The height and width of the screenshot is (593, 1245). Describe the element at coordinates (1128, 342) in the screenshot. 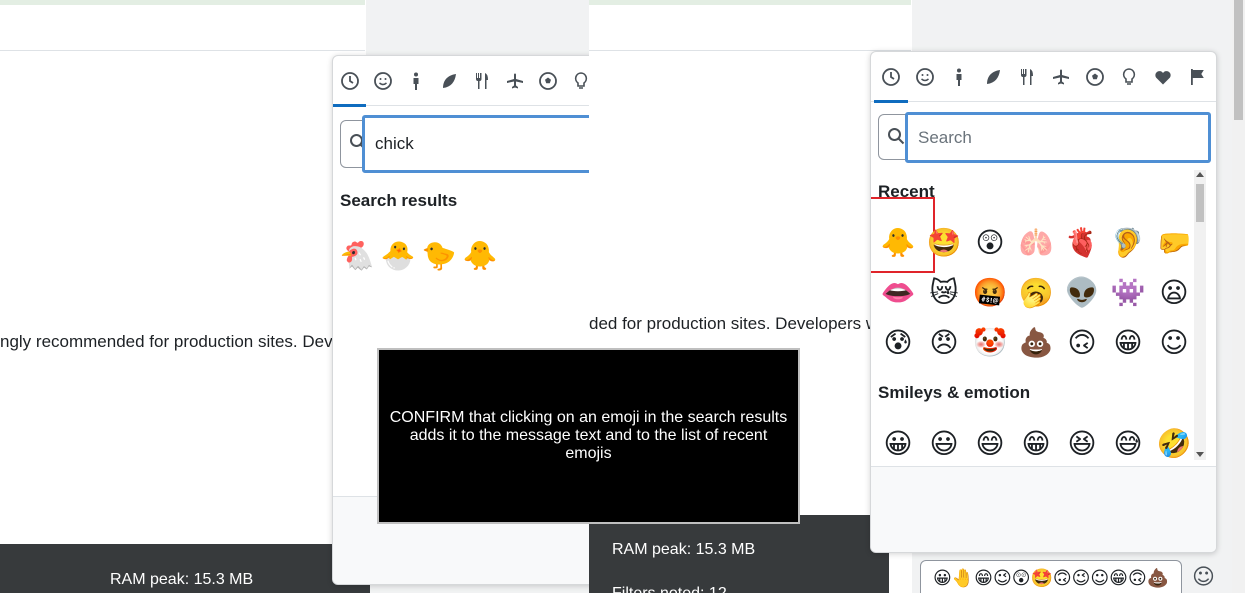

I see `recent-emoji: 😁` at that location.